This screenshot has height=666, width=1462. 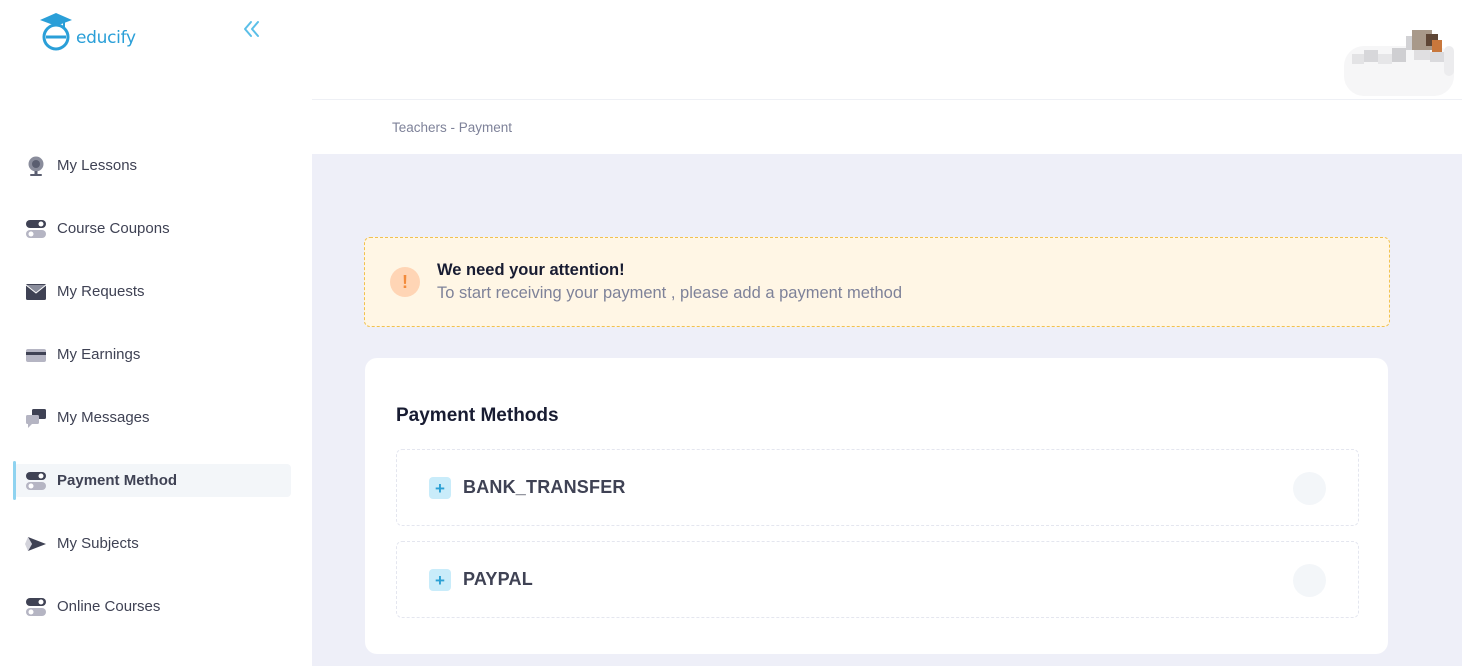 What do you see at coordinates (56, 32) in the screenshot?
I see `logo-mark-icon` at bounding box center [56, 32].